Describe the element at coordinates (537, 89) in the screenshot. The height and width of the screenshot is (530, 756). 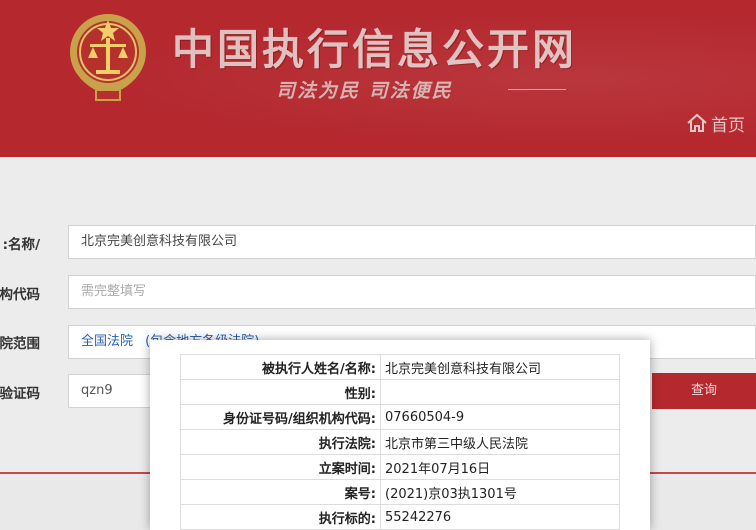
I see `slogan-divider` at that location.